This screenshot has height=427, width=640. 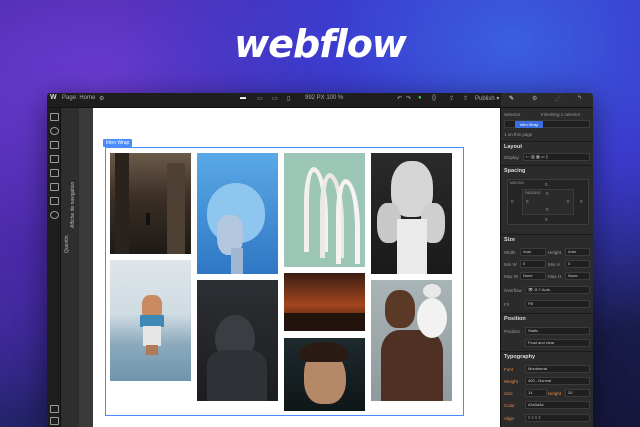 I want to click on line-height-field: 20, so click(x=577, y=393).